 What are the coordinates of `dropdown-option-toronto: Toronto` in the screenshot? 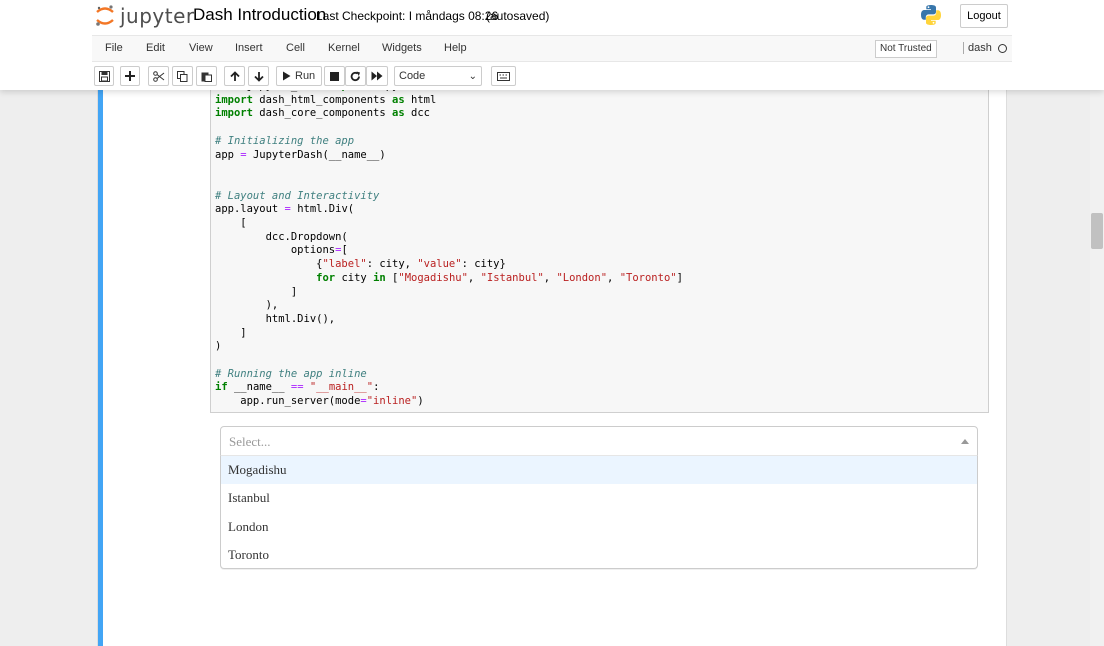 It's located at (599, 555).